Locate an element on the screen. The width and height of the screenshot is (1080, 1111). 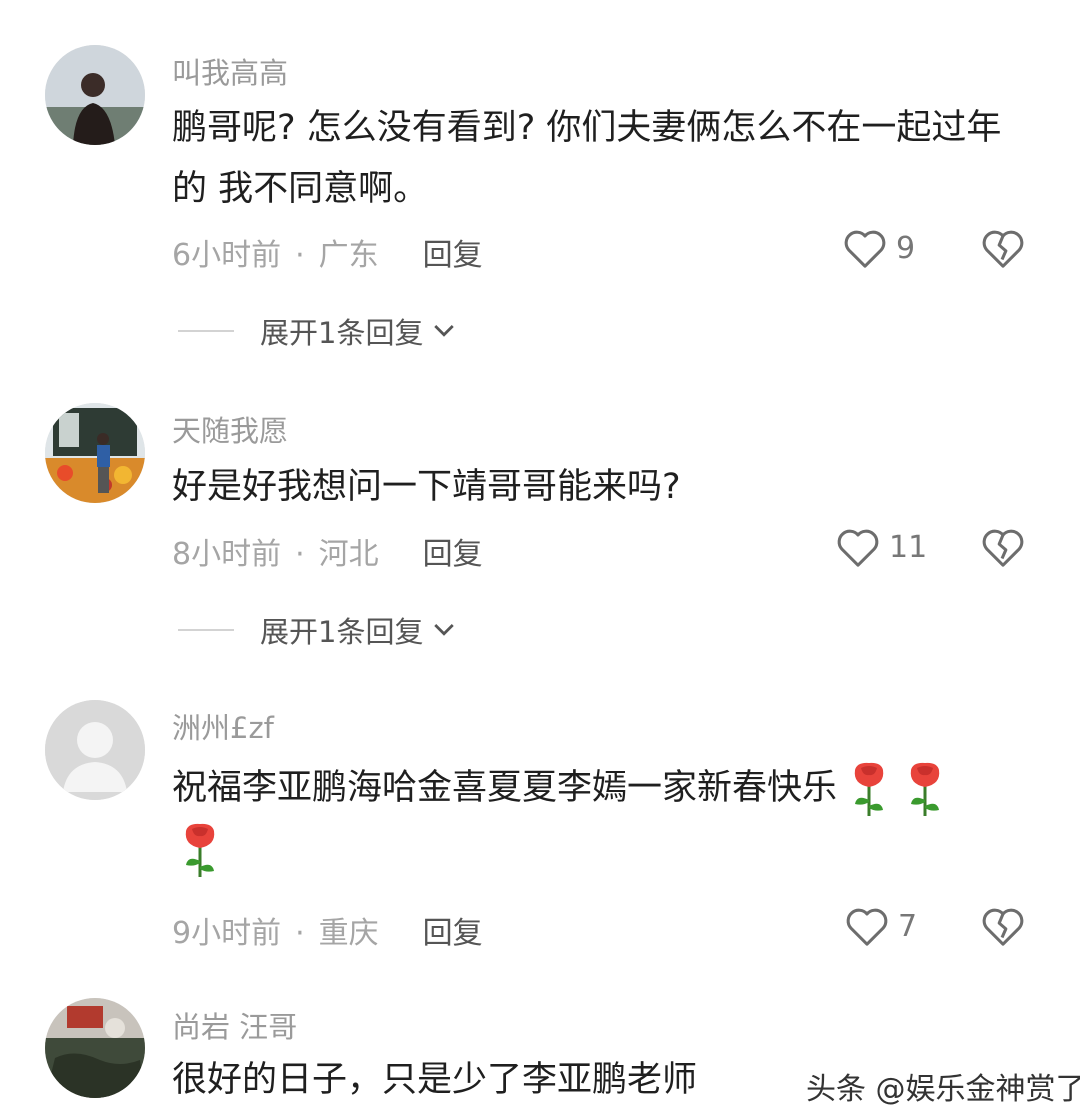
comment-username: 尚岩 汪哥 is located at coordinates (234, 1025).